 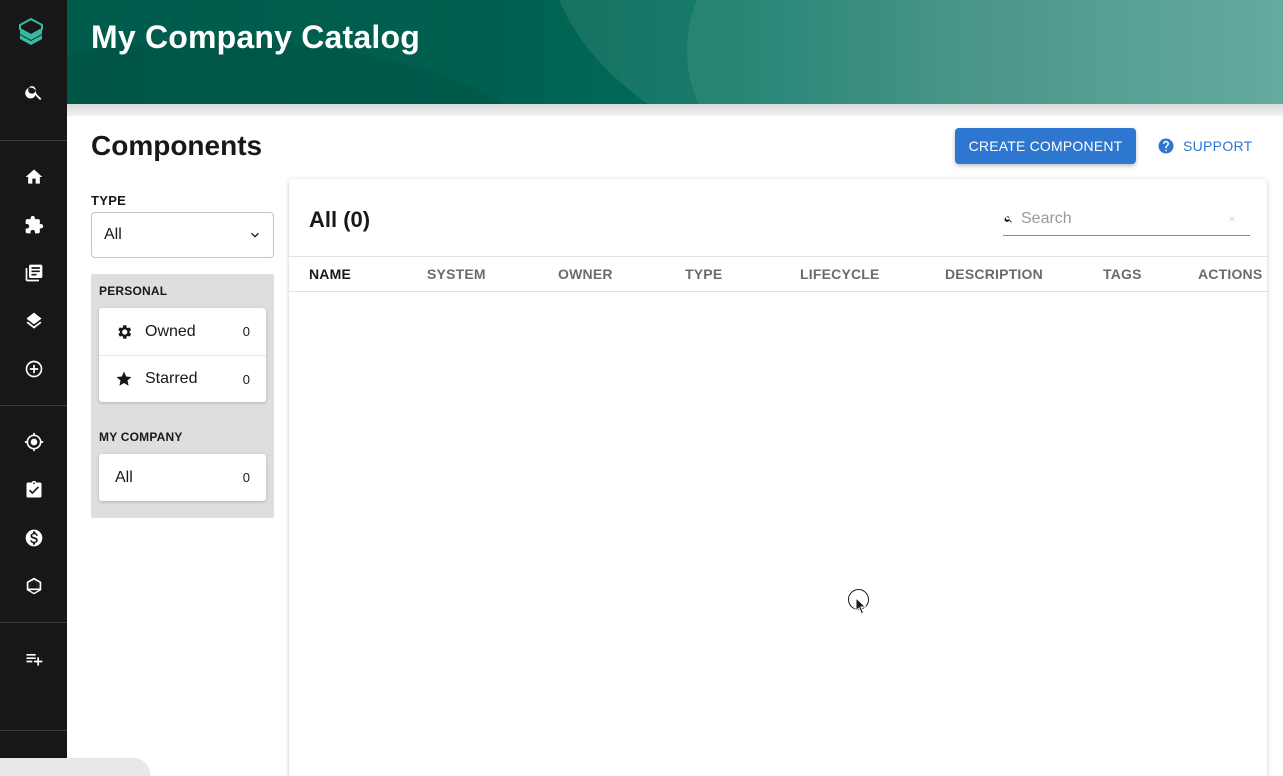 I want to click on clear-icon, so click(x=1232, y=219).